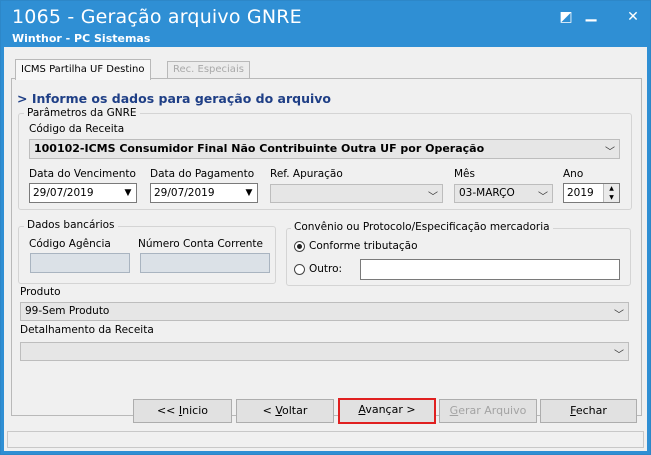 The width and height of the screenshot is (651, 455). Describe the element at coordinates (356, 193) in the screenshot. I see `ref-apuracao-select: ﹀` at that location.